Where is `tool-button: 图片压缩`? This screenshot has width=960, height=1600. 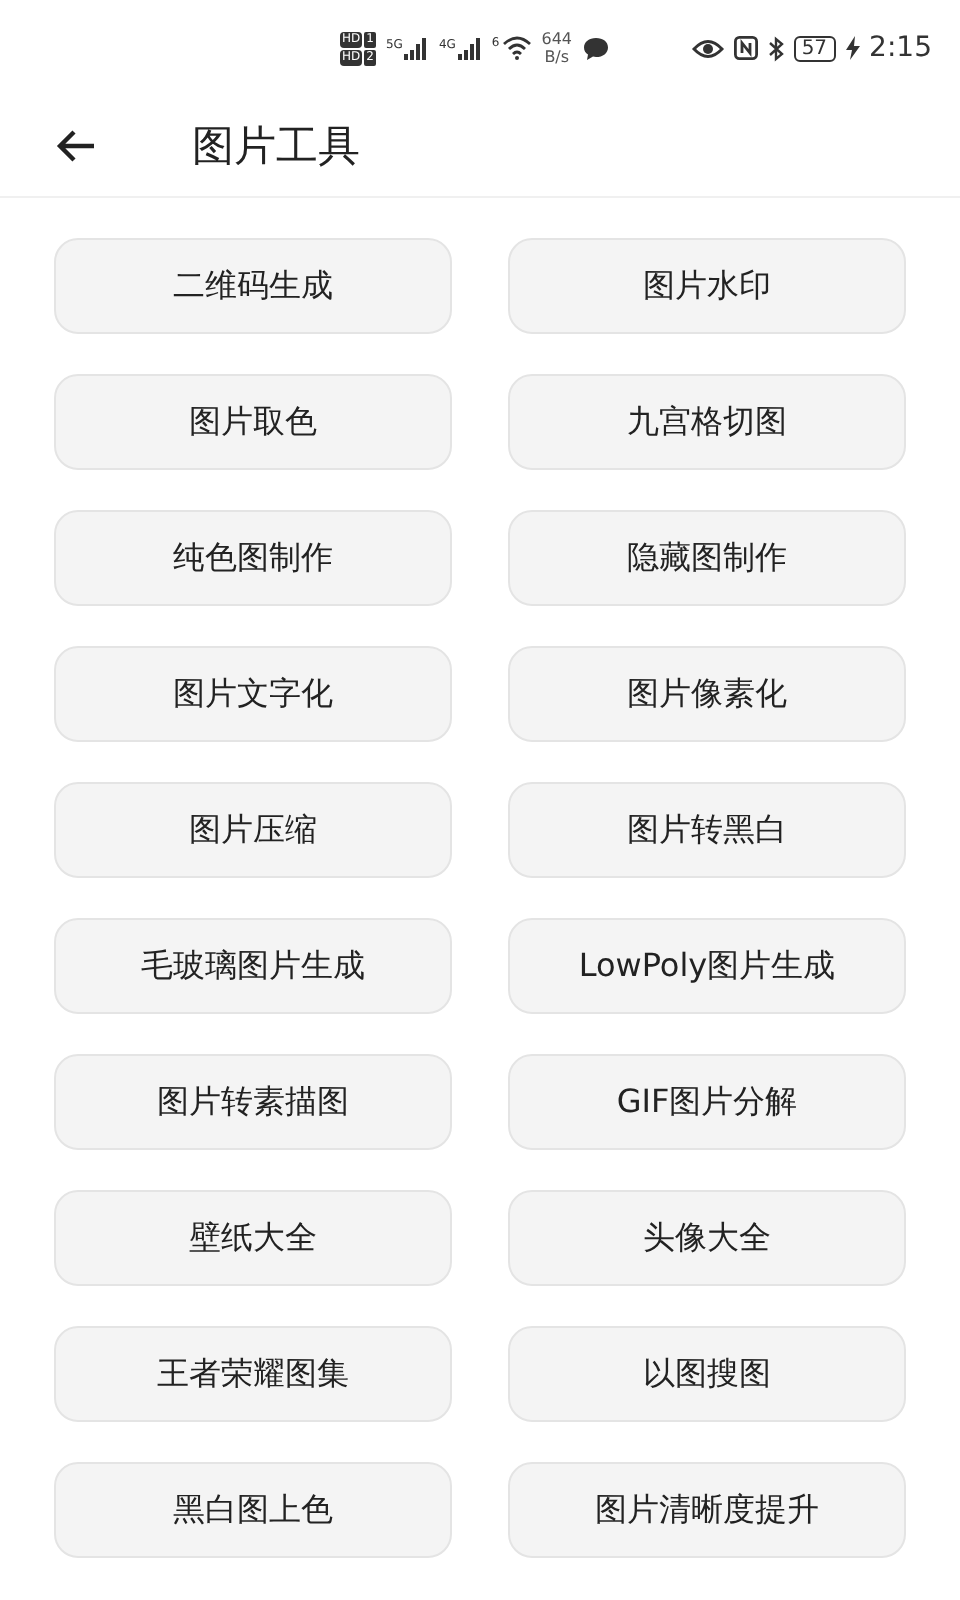
tool-button: 图片压缩 is located at coordinates (253, 830).